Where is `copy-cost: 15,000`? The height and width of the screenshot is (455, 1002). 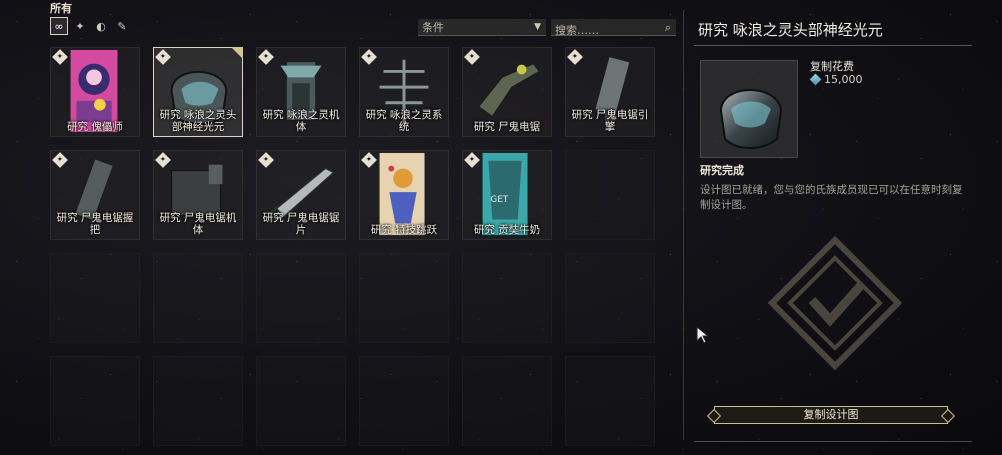
copy-cost: 15,000 is located at coordinates (836, 79).